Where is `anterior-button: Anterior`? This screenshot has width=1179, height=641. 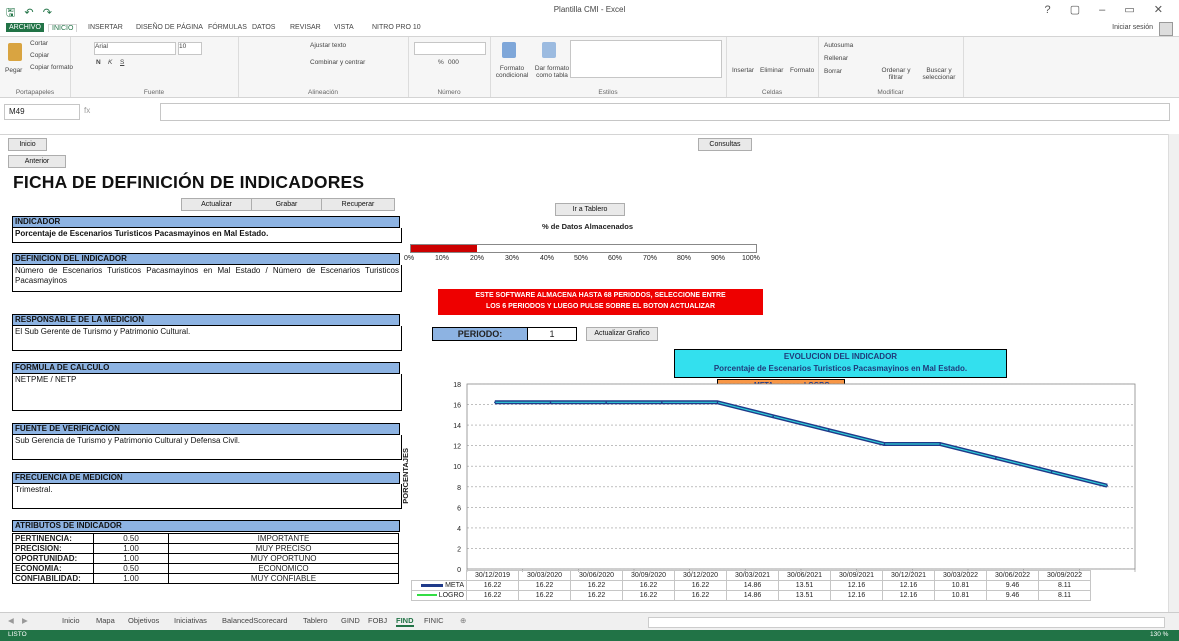
anterior-button: Anterior is located at coordinates (37, 161).